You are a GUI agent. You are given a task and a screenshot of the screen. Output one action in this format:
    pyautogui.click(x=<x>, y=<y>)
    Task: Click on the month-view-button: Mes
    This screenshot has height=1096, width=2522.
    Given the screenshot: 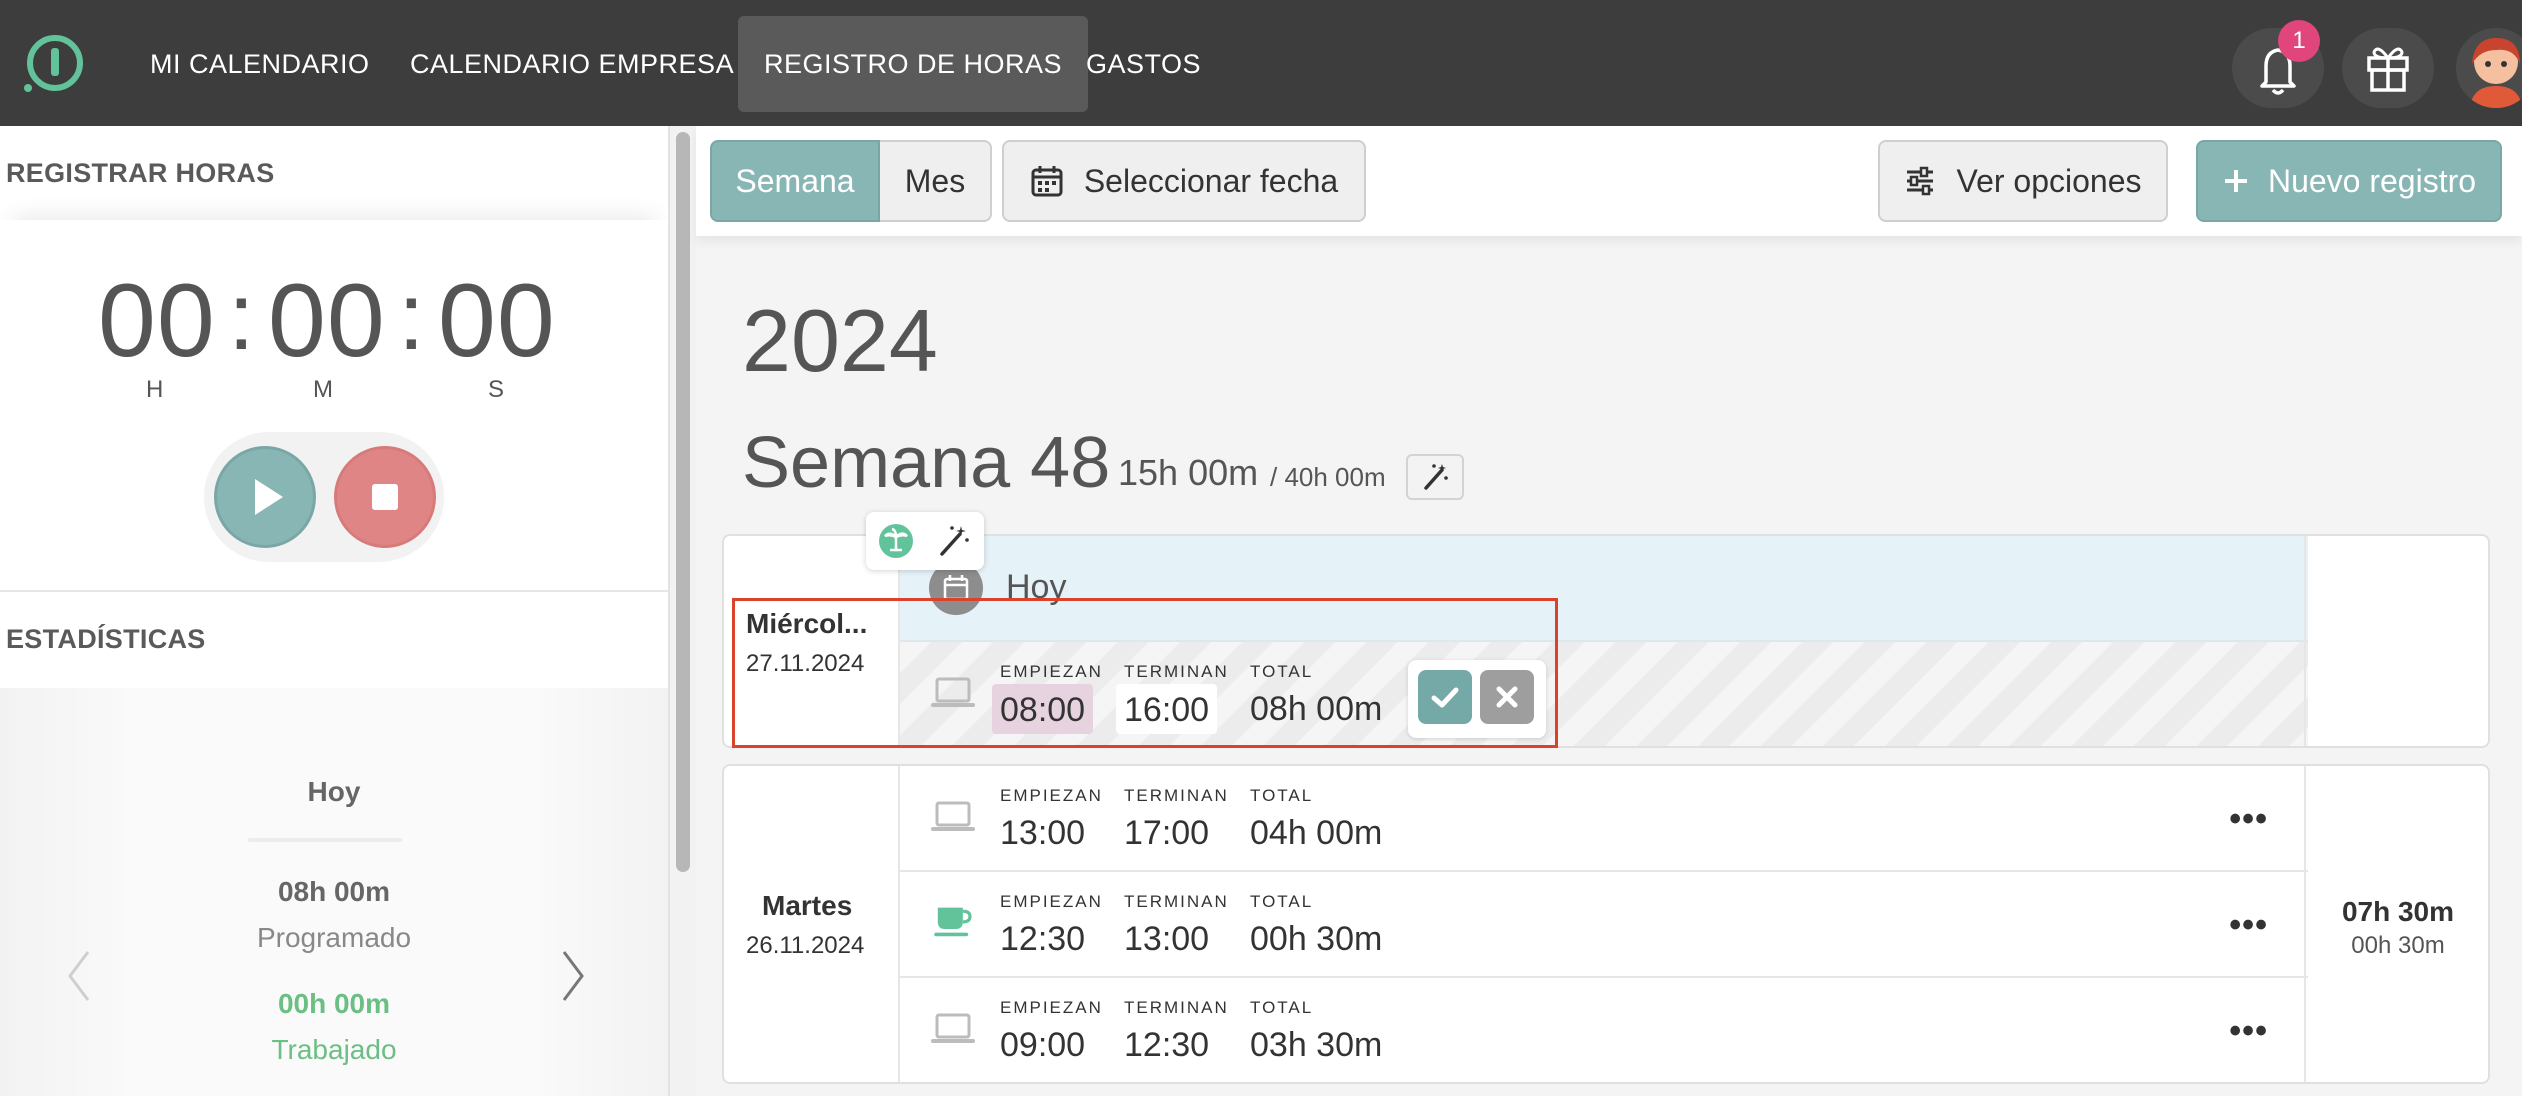 What is the action you would take?
    pyautogui.click(x=936, y=181)
    